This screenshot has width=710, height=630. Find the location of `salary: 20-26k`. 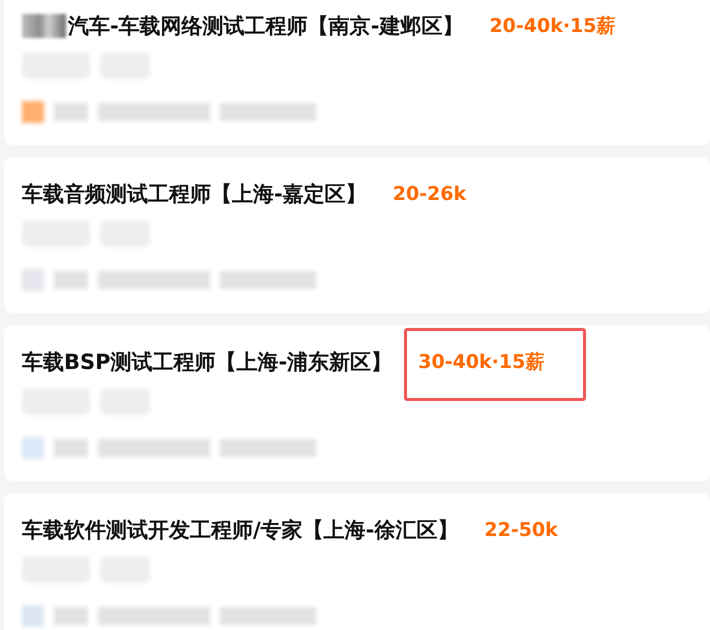

salary: 20-26k is located at coordinates (429, 194).